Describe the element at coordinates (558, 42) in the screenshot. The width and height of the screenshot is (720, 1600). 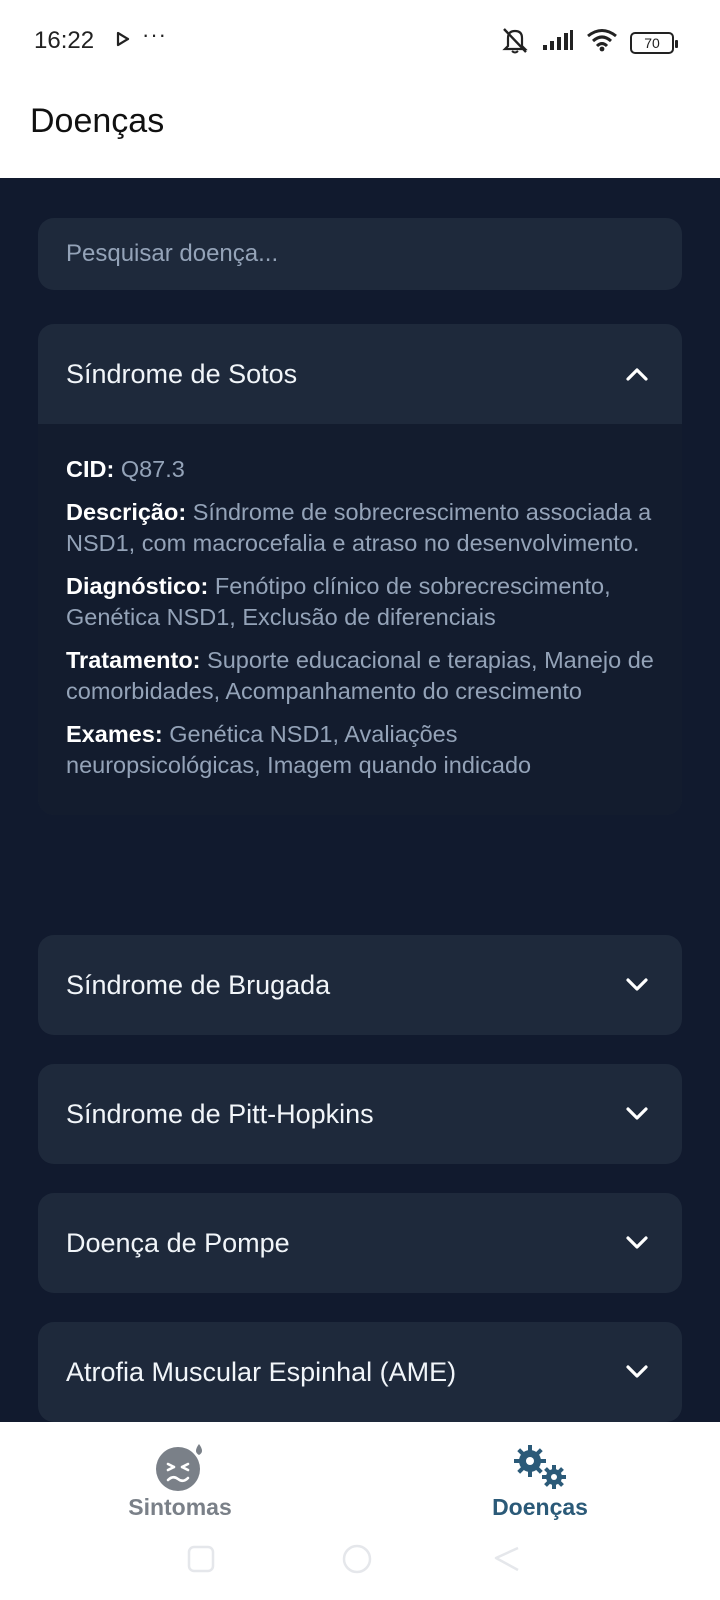
I see `signal-icon` at that location.